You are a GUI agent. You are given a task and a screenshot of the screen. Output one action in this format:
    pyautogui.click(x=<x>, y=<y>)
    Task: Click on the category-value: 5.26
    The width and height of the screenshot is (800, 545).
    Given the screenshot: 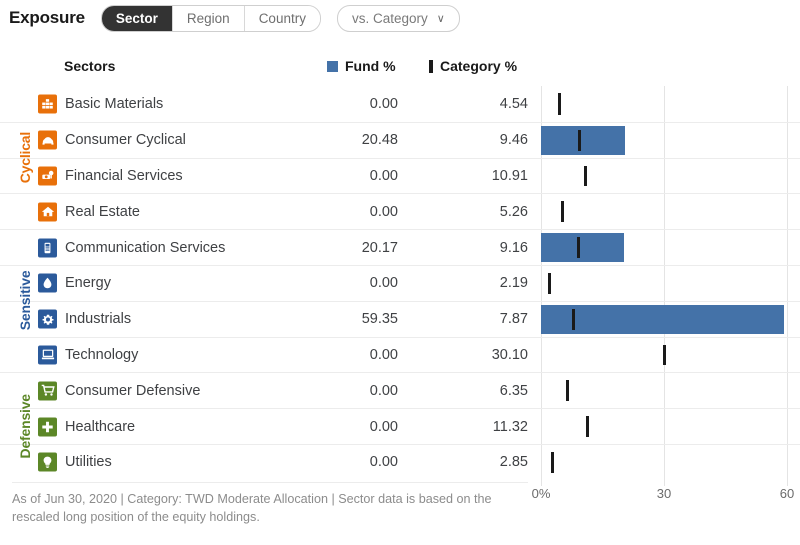 What is the action you would take?
    pyautogui.click(x=513, y=211)
    